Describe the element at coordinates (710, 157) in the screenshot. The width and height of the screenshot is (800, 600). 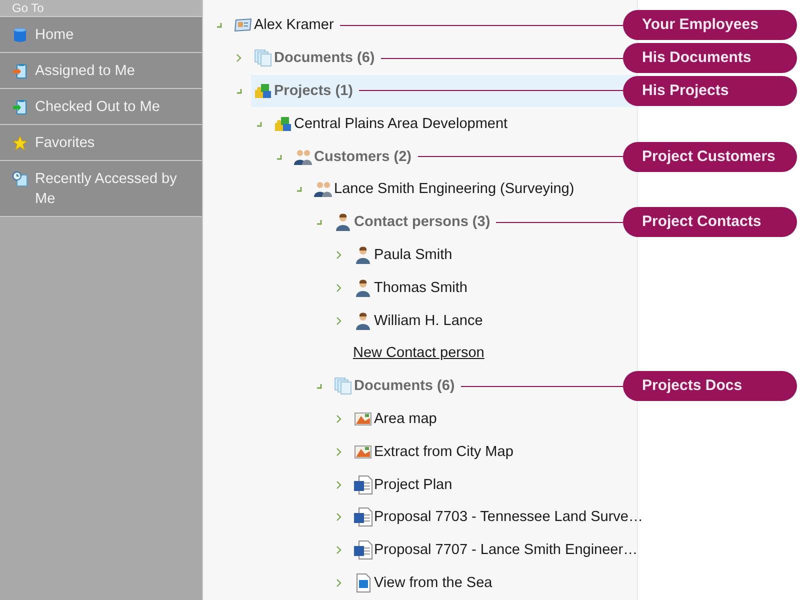
I see `callout-label: Project Customers` at that location.